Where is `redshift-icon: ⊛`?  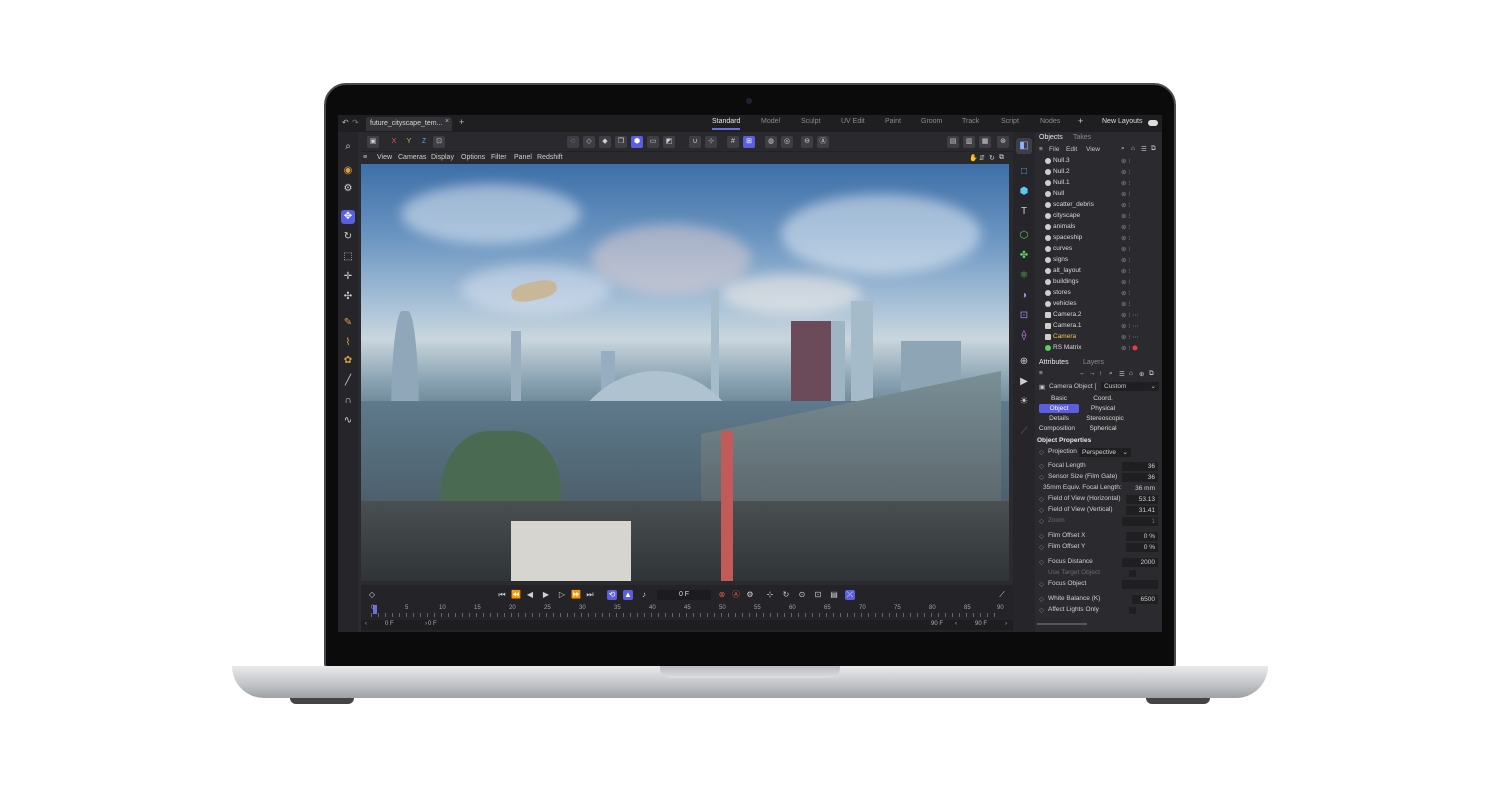 redshift-icon: ⊛ is located at coordinates (1003, 142).